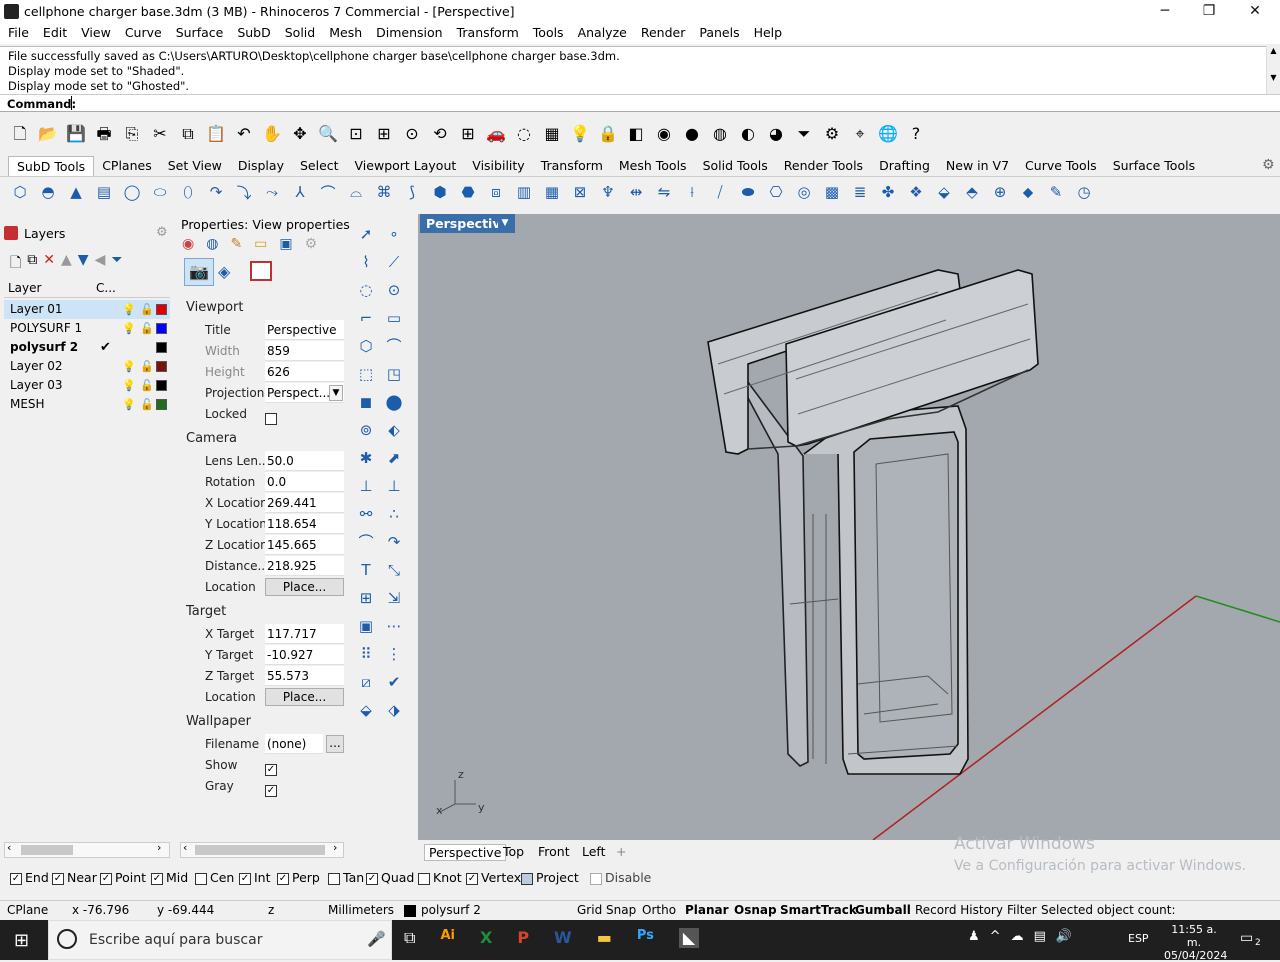 This screenshot has width=1280, height=962. What do you see at coordinates (123, 877) in the screenshot?
I see `osnap-point: ✓ Point` at bounding box center [123, 877].